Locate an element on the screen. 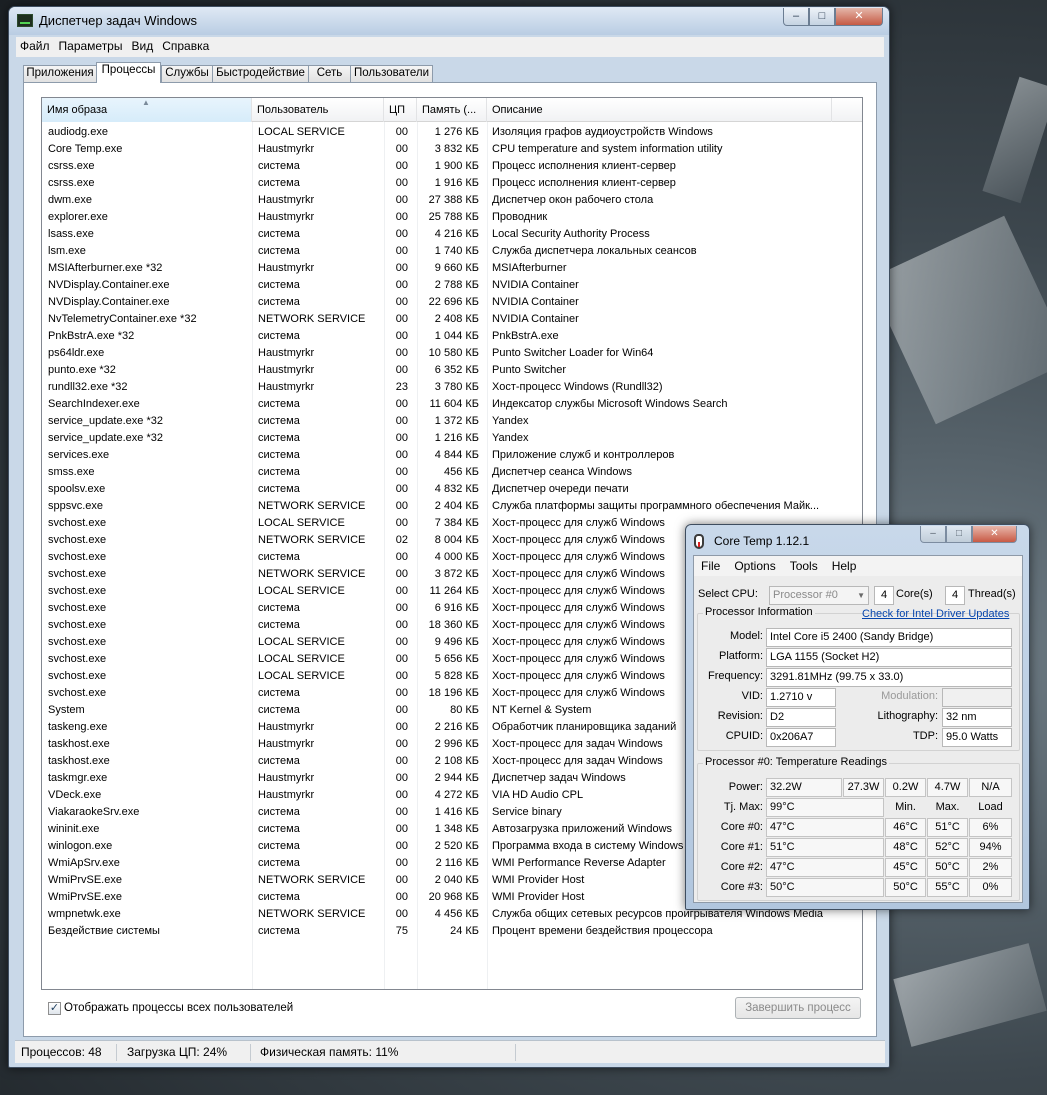  close-button: ✕ is located at coordinates (859, 17).